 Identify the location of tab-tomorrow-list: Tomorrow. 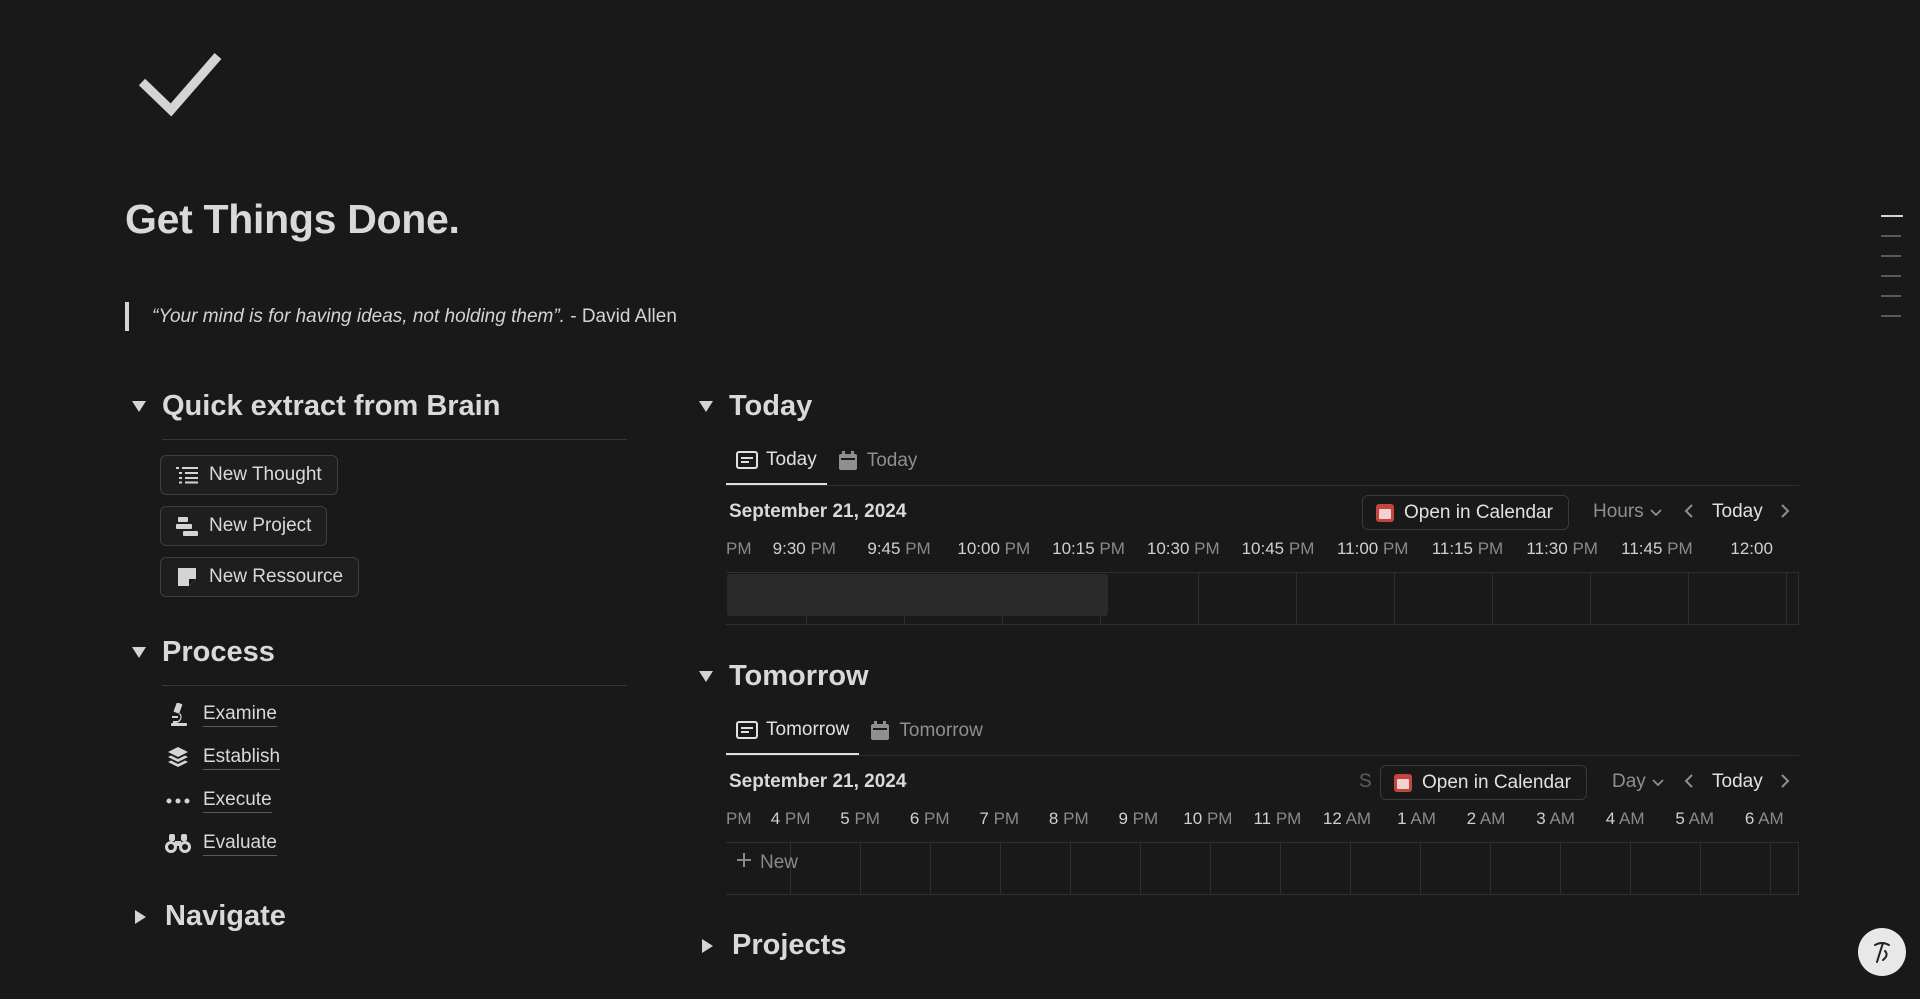
(793, 731).